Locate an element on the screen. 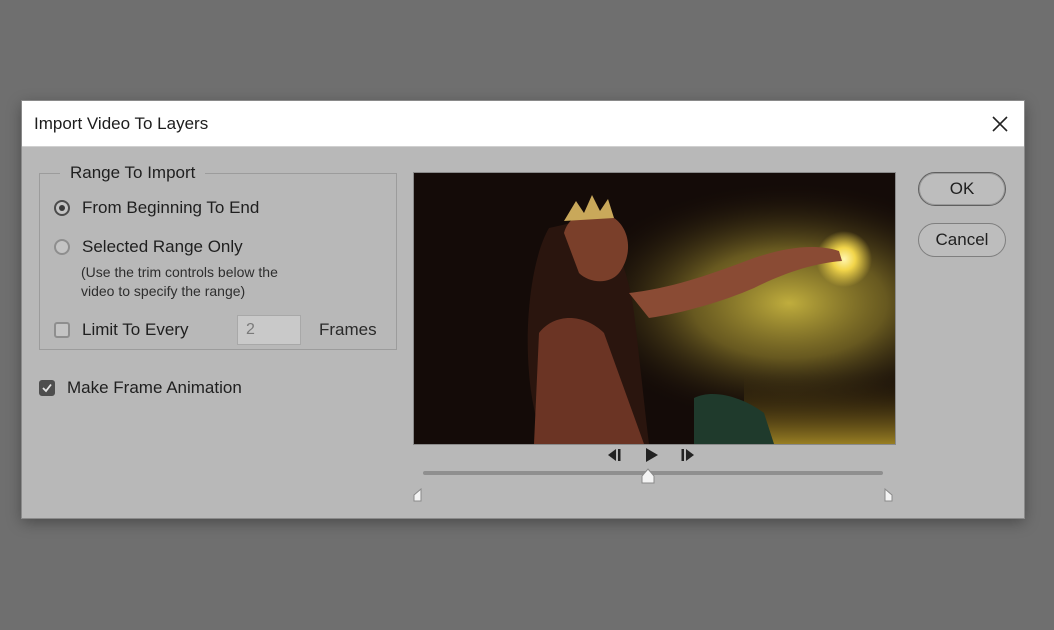  step-back-icon is located at coordinates (614, 455).